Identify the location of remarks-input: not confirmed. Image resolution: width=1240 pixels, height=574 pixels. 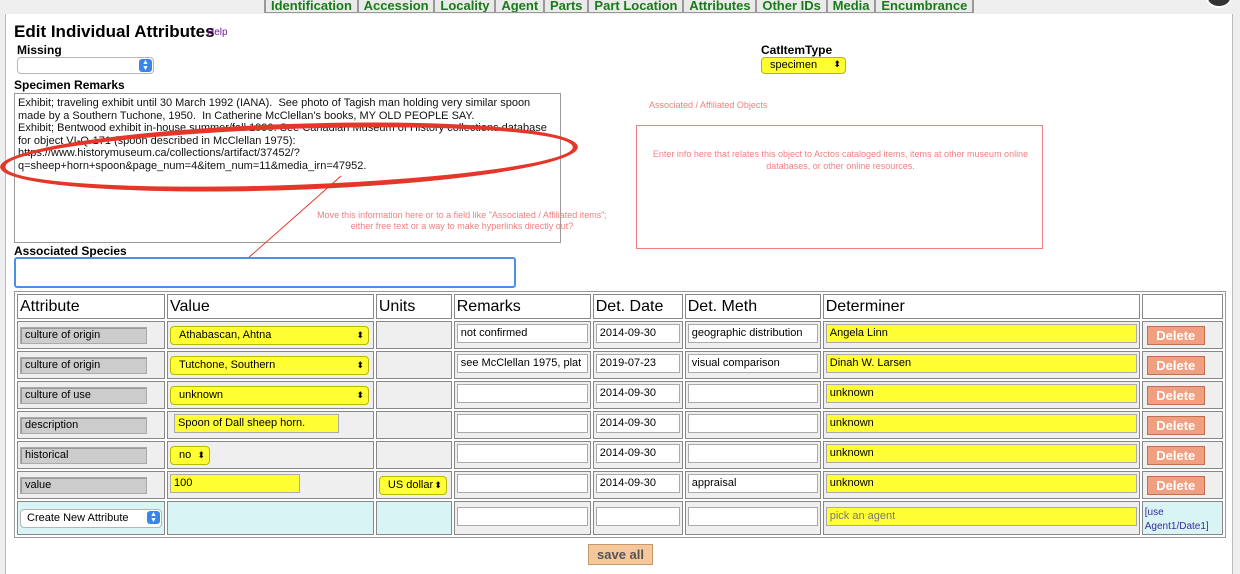
(522, 333).